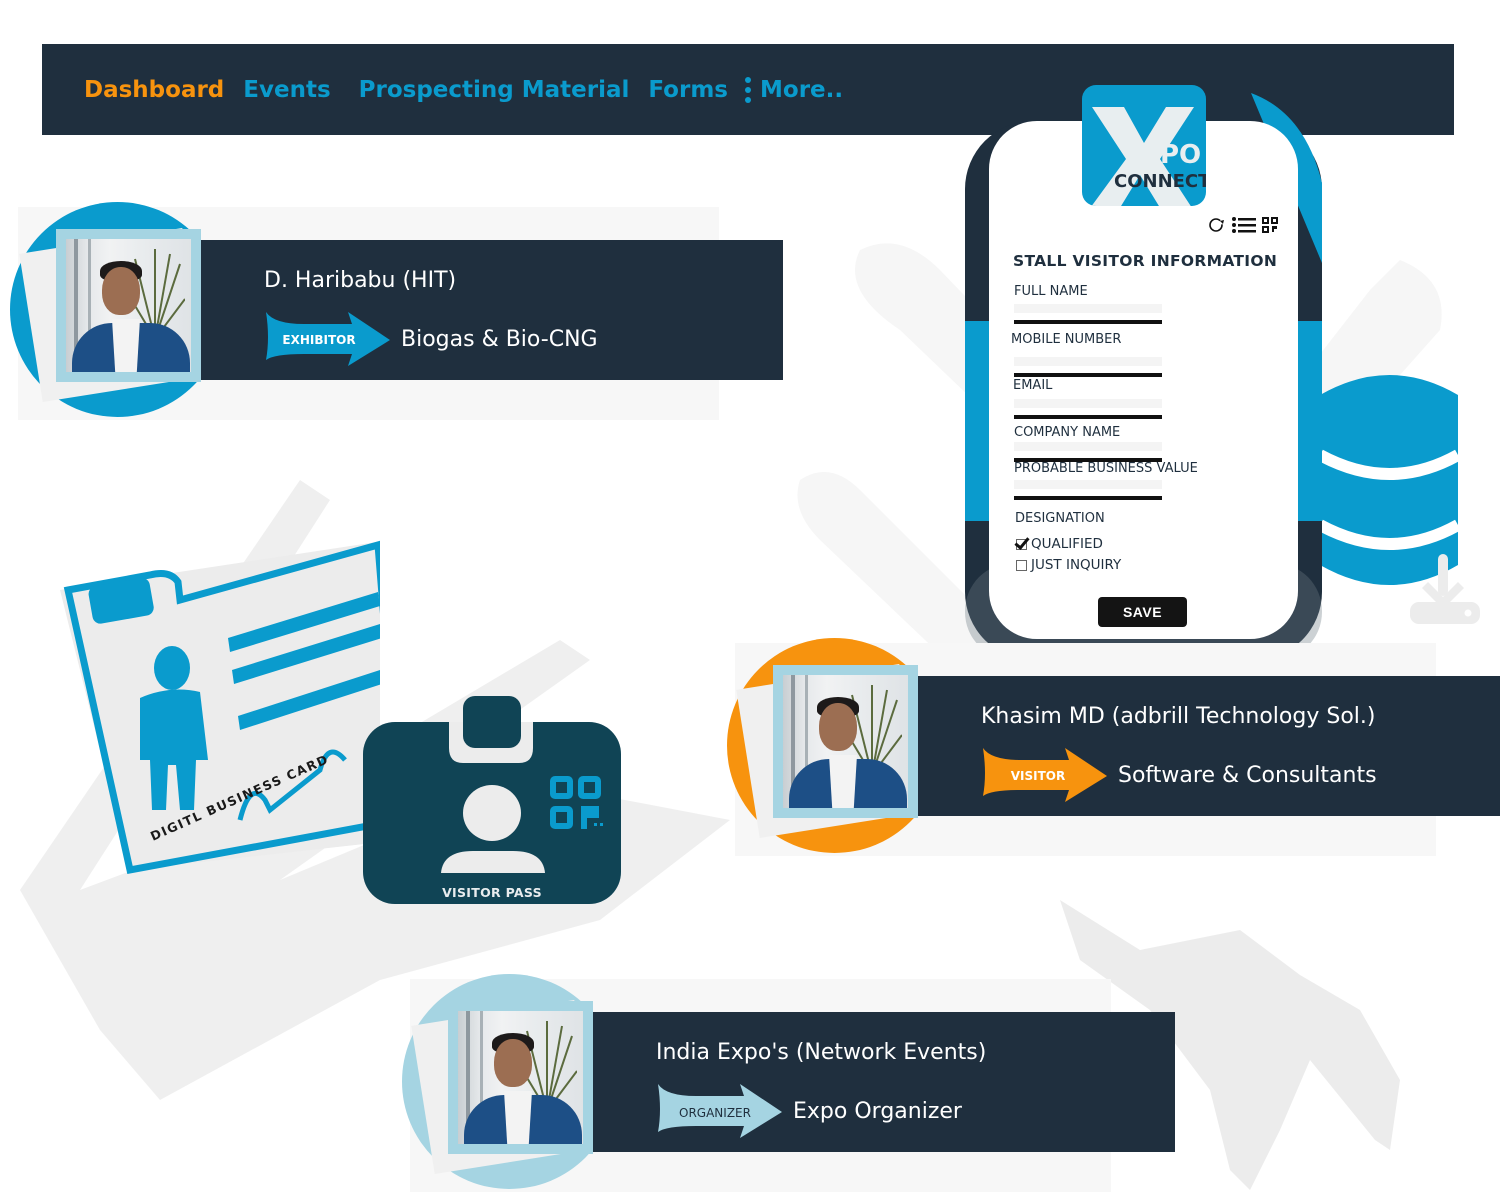 This screenshot has height=1200, width=1500. What do you see at coordinates (360, 280) in the screenshot?
I see `profile-name: D. Haribabu (HIT)` at bounding box center [360, 280].